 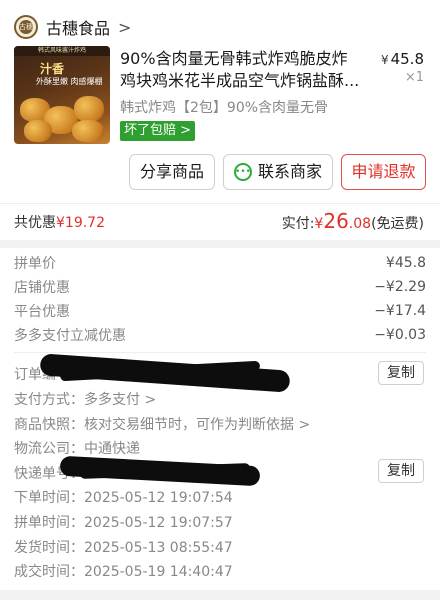 I want to click on store-logo-text: 古穗, so click(x=26, y=27).